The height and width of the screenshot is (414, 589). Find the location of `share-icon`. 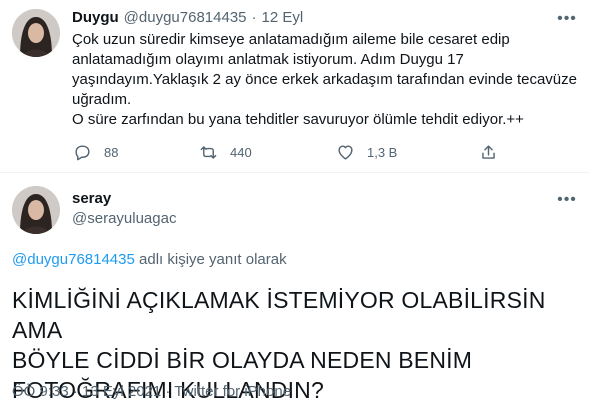

share-icon is located at coordinates (488, 152).